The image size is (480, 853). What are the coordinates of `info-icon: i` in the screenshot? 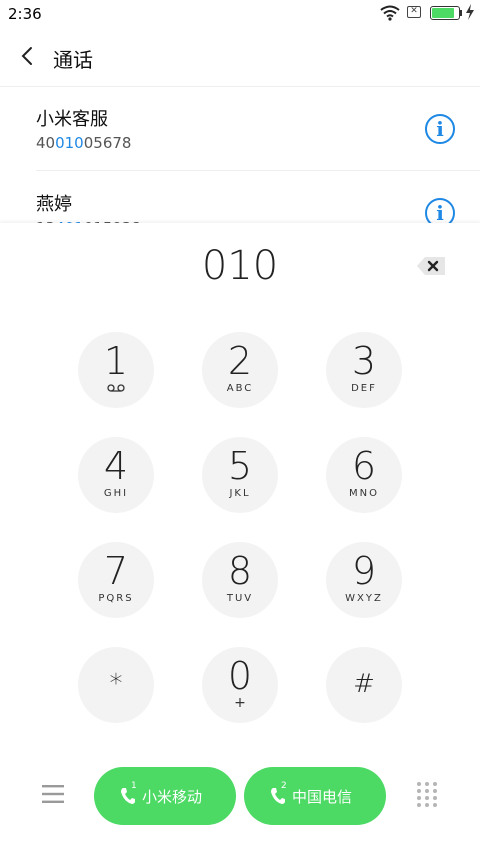 It's located at (440, 129).